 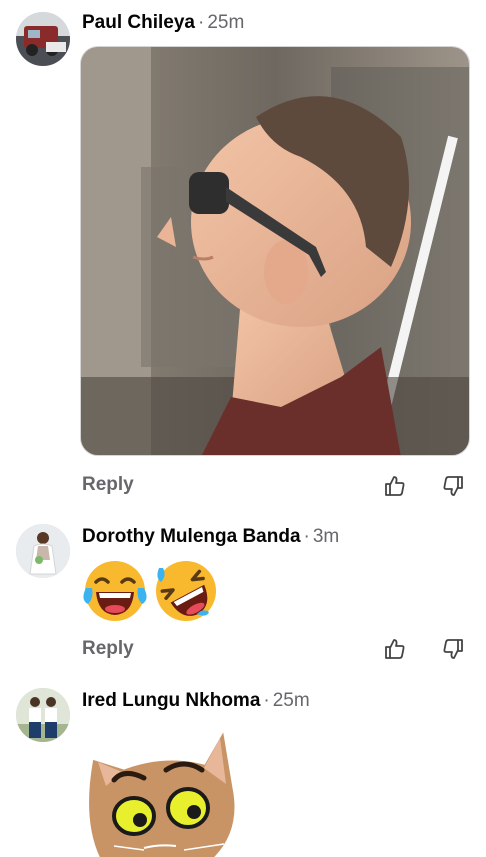 I want to click on timestamp: 25m, so click(x=291, y=700).